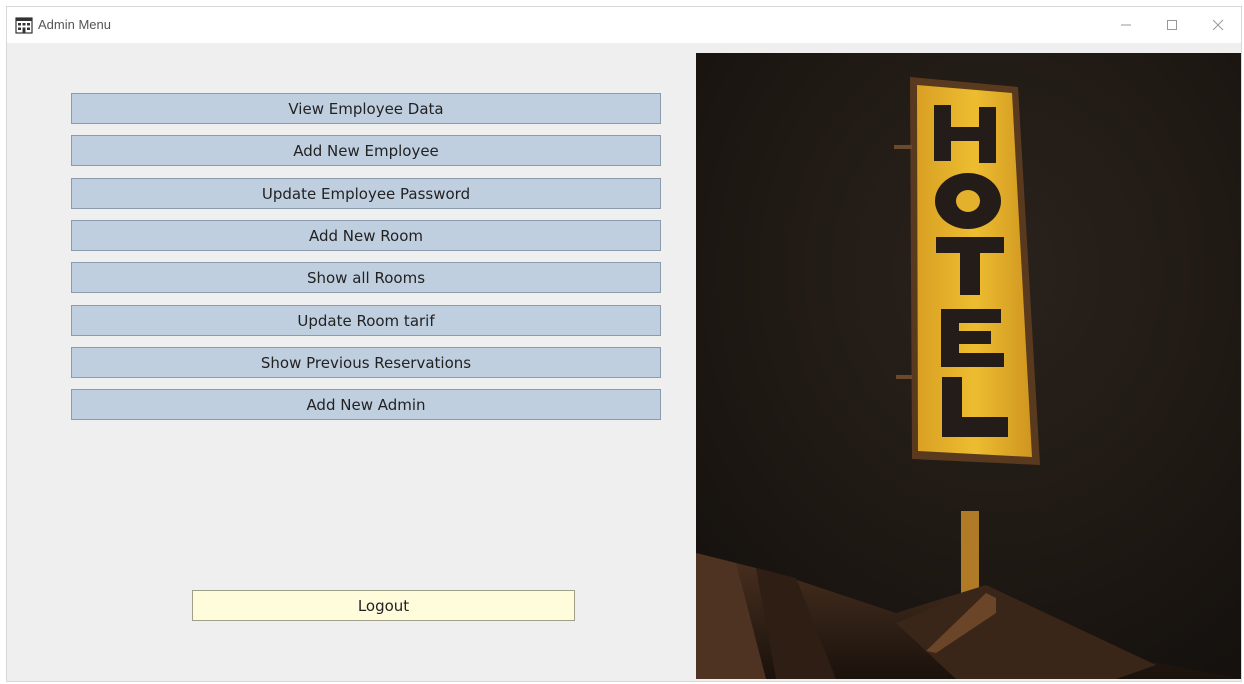 This screenshot has height=684, width=1244. I want to click on hotel-app-icon, so click(24, 25).